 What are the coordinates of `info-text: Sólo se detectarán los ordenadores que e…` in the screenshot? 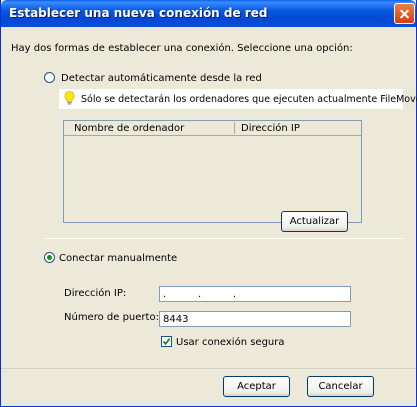 It's located at (249, 99).